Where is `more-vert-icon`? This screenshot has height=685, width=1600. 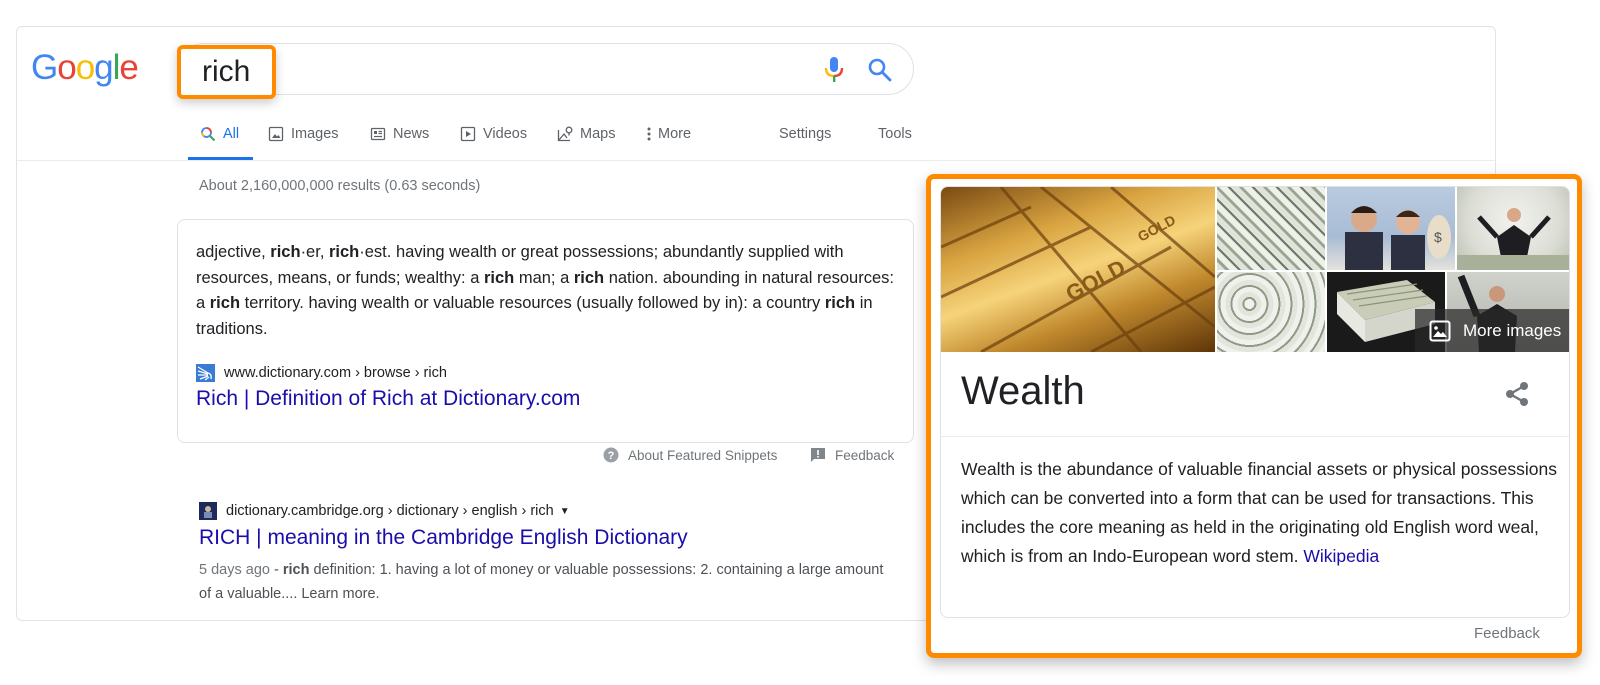
more-vert-icon is located at coordinates (649, 134).